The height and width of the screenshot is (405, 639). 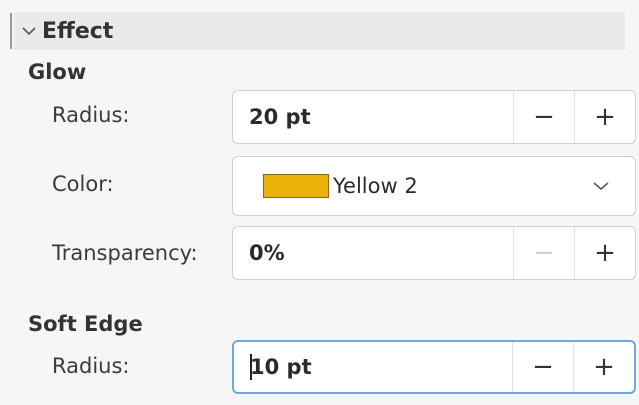 What do you see at coordinates (603, 367) in the screenshot?
I see `soft-edge-radius-increase-button: +` at bounding box center [603, 367].